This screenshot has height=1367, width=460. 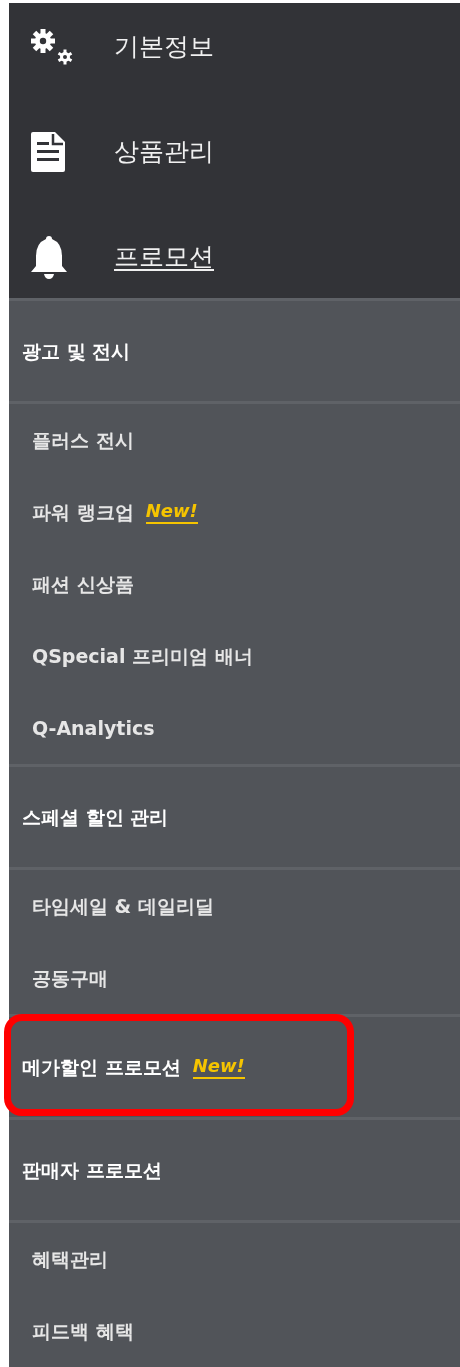 What do you see at coordinates (49, 257) in the screenshot?
I see `bell-icon` at bounding box center [49, 257].